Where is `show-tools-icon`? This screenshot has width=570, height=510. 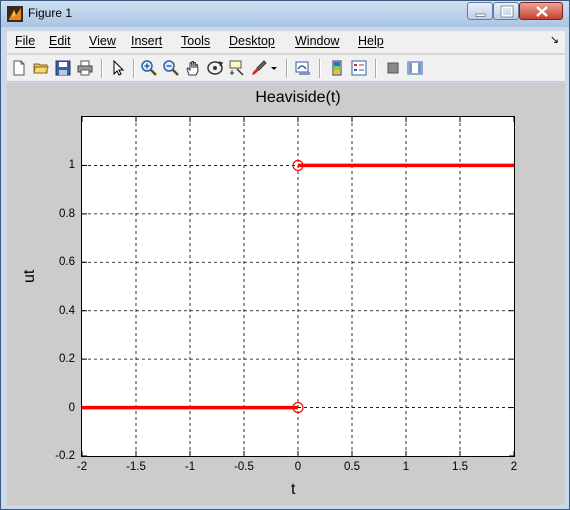
show-tools-icon is located at coordinates (415, 68).